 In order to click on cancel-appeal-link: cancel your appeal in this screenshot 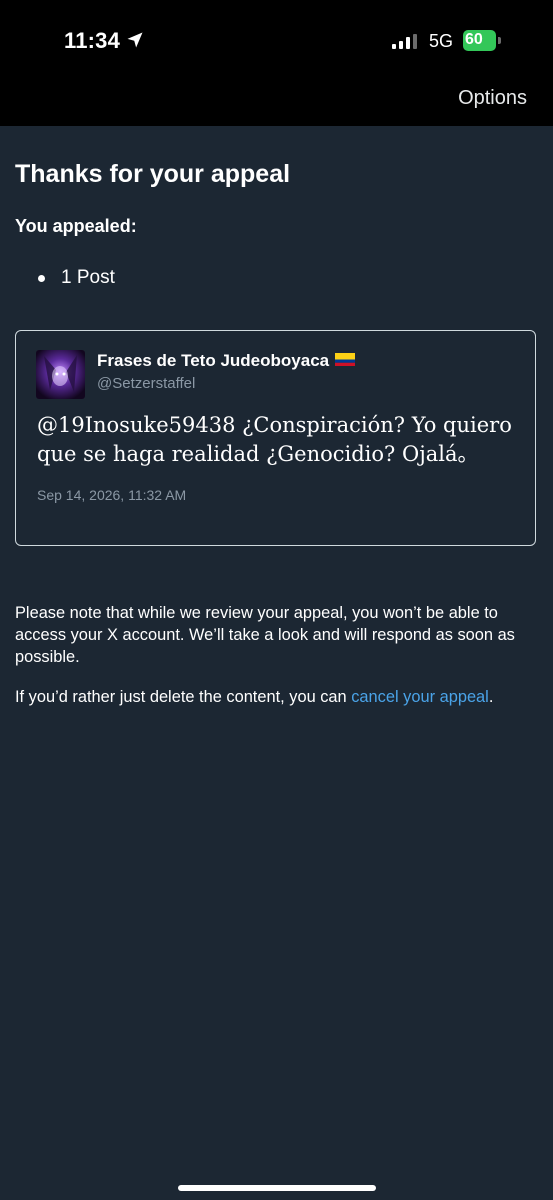, I will do `click(420, 697)`.